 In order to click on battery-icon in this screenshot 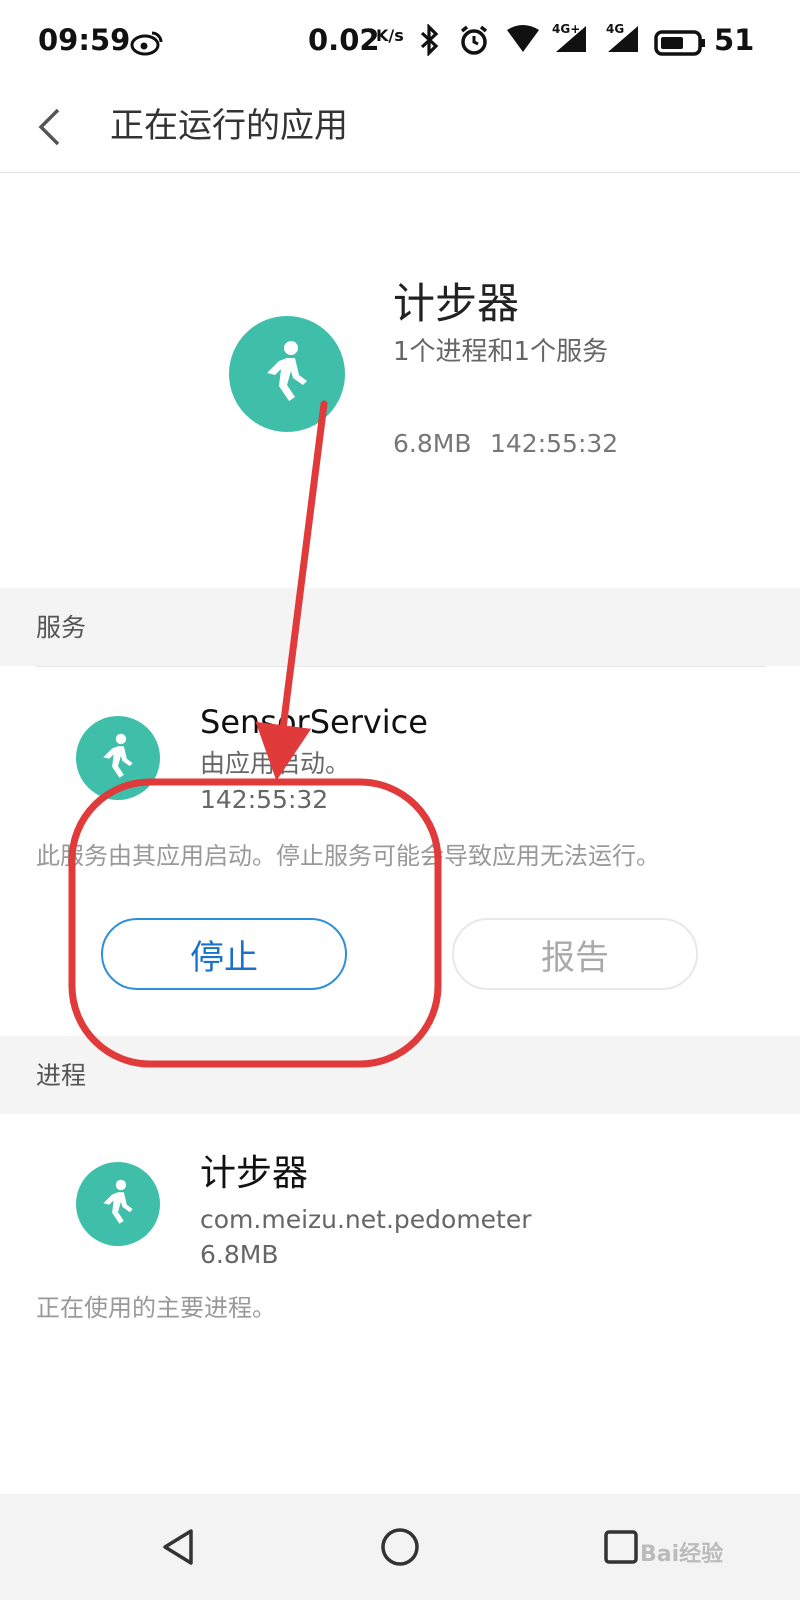, I will do `click(679, 43)`.